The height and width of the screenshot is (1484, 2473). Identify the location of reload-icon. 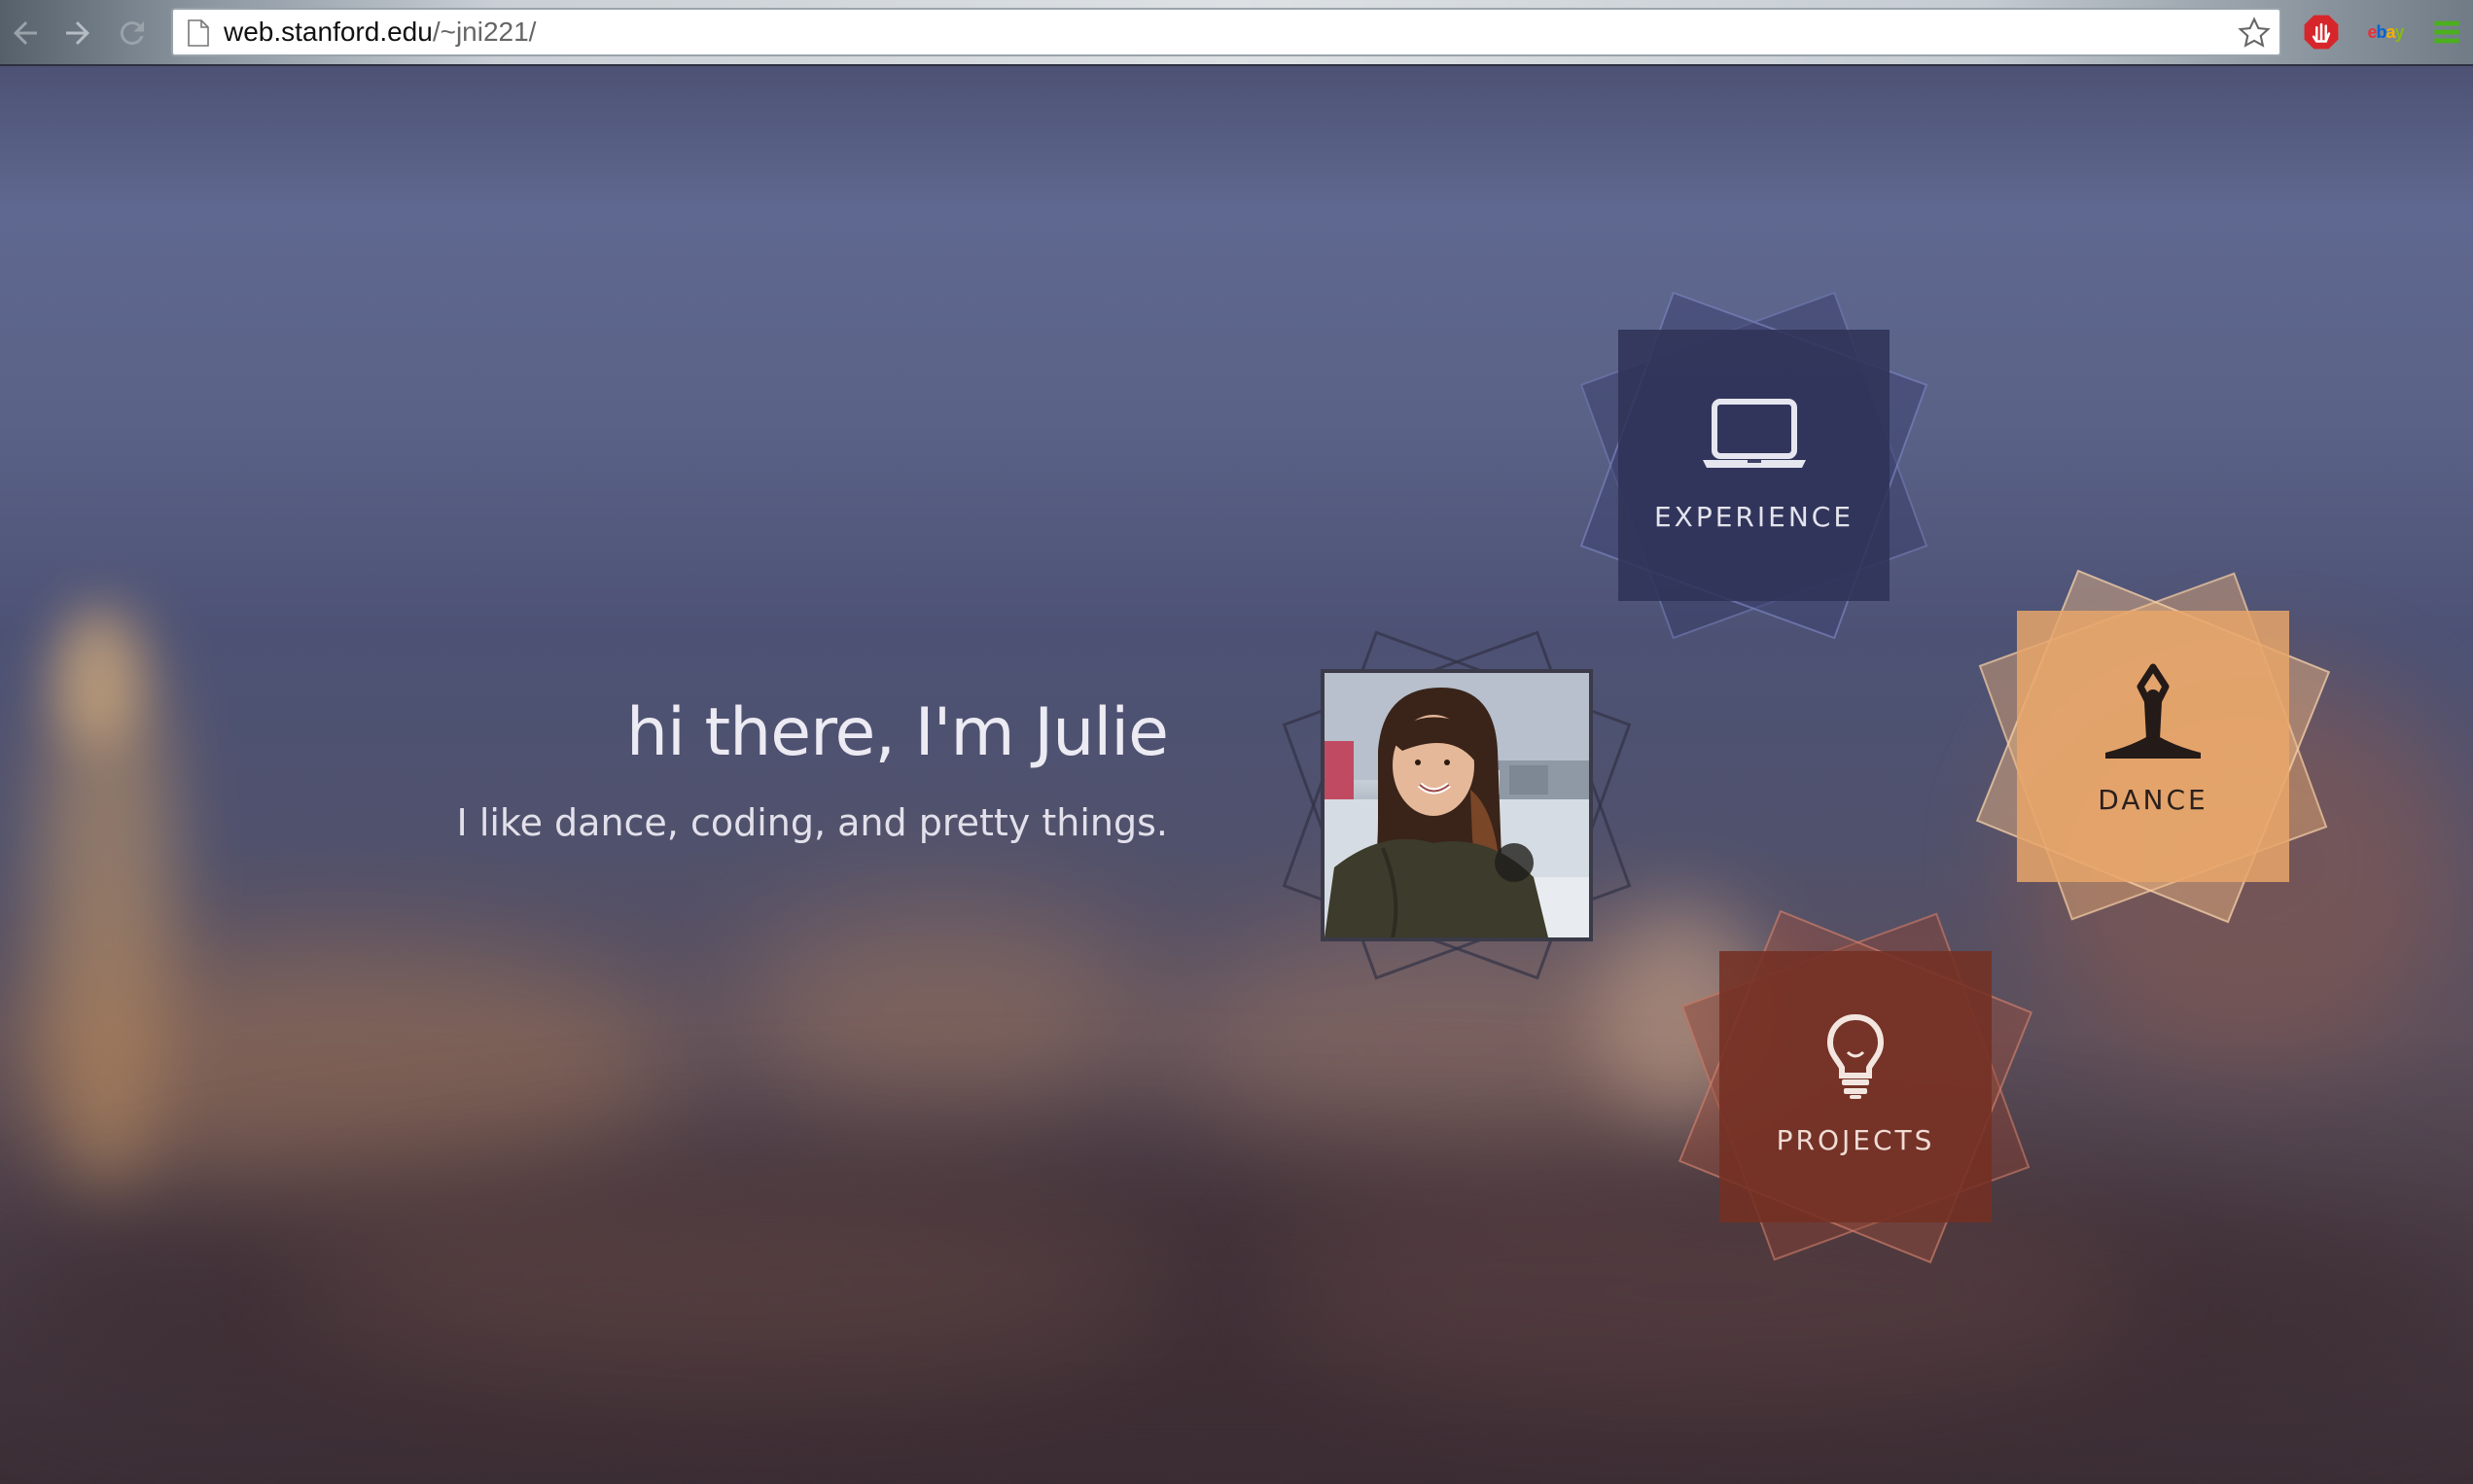
(132, 34).